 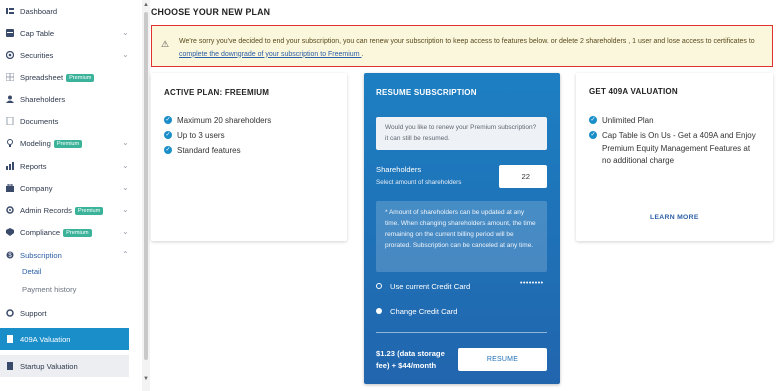 I want to click on sidebar-item-modeling: Modeling Premium ⌄, so click(x=68, y=143).